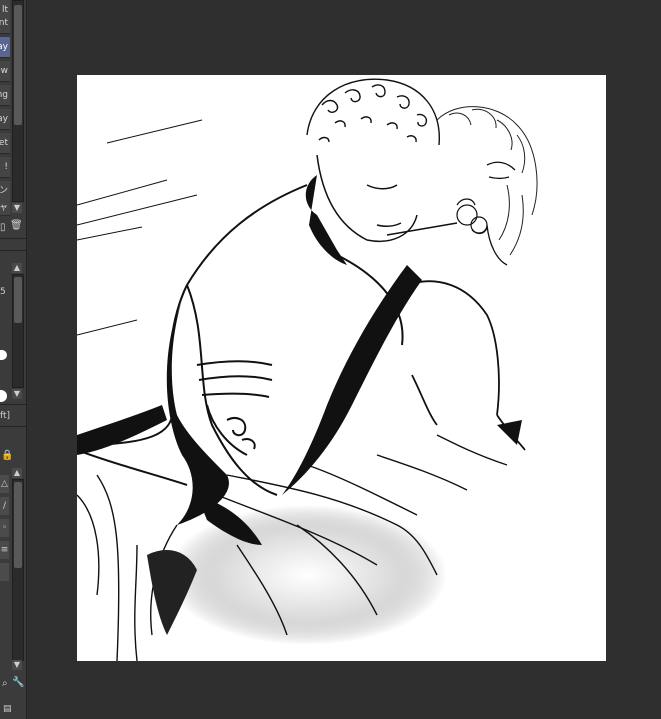 The width and height of the screenshot is (661, 719). Describe the element at coordinates (3, 355) in the screenshot. I see `brush-size-dot` at that location.